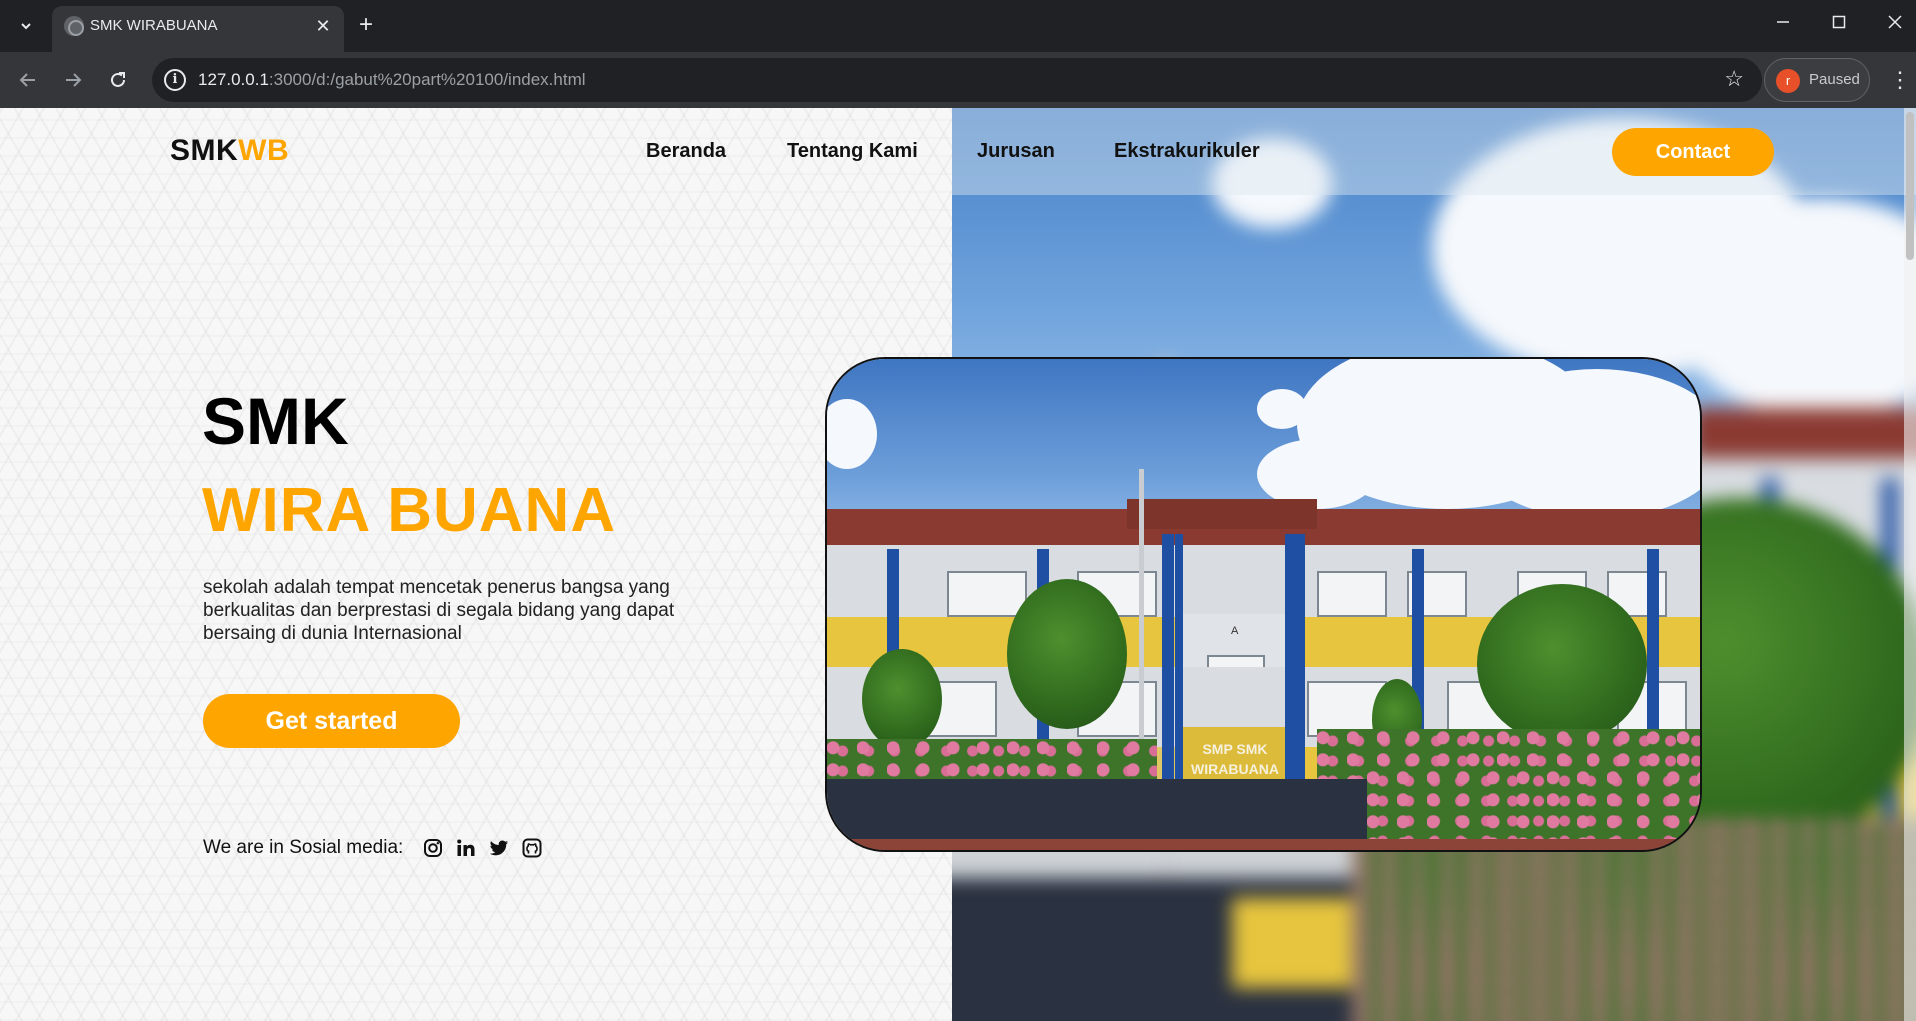  I want to click on profile-button: r Paused, so click(1817, 80).